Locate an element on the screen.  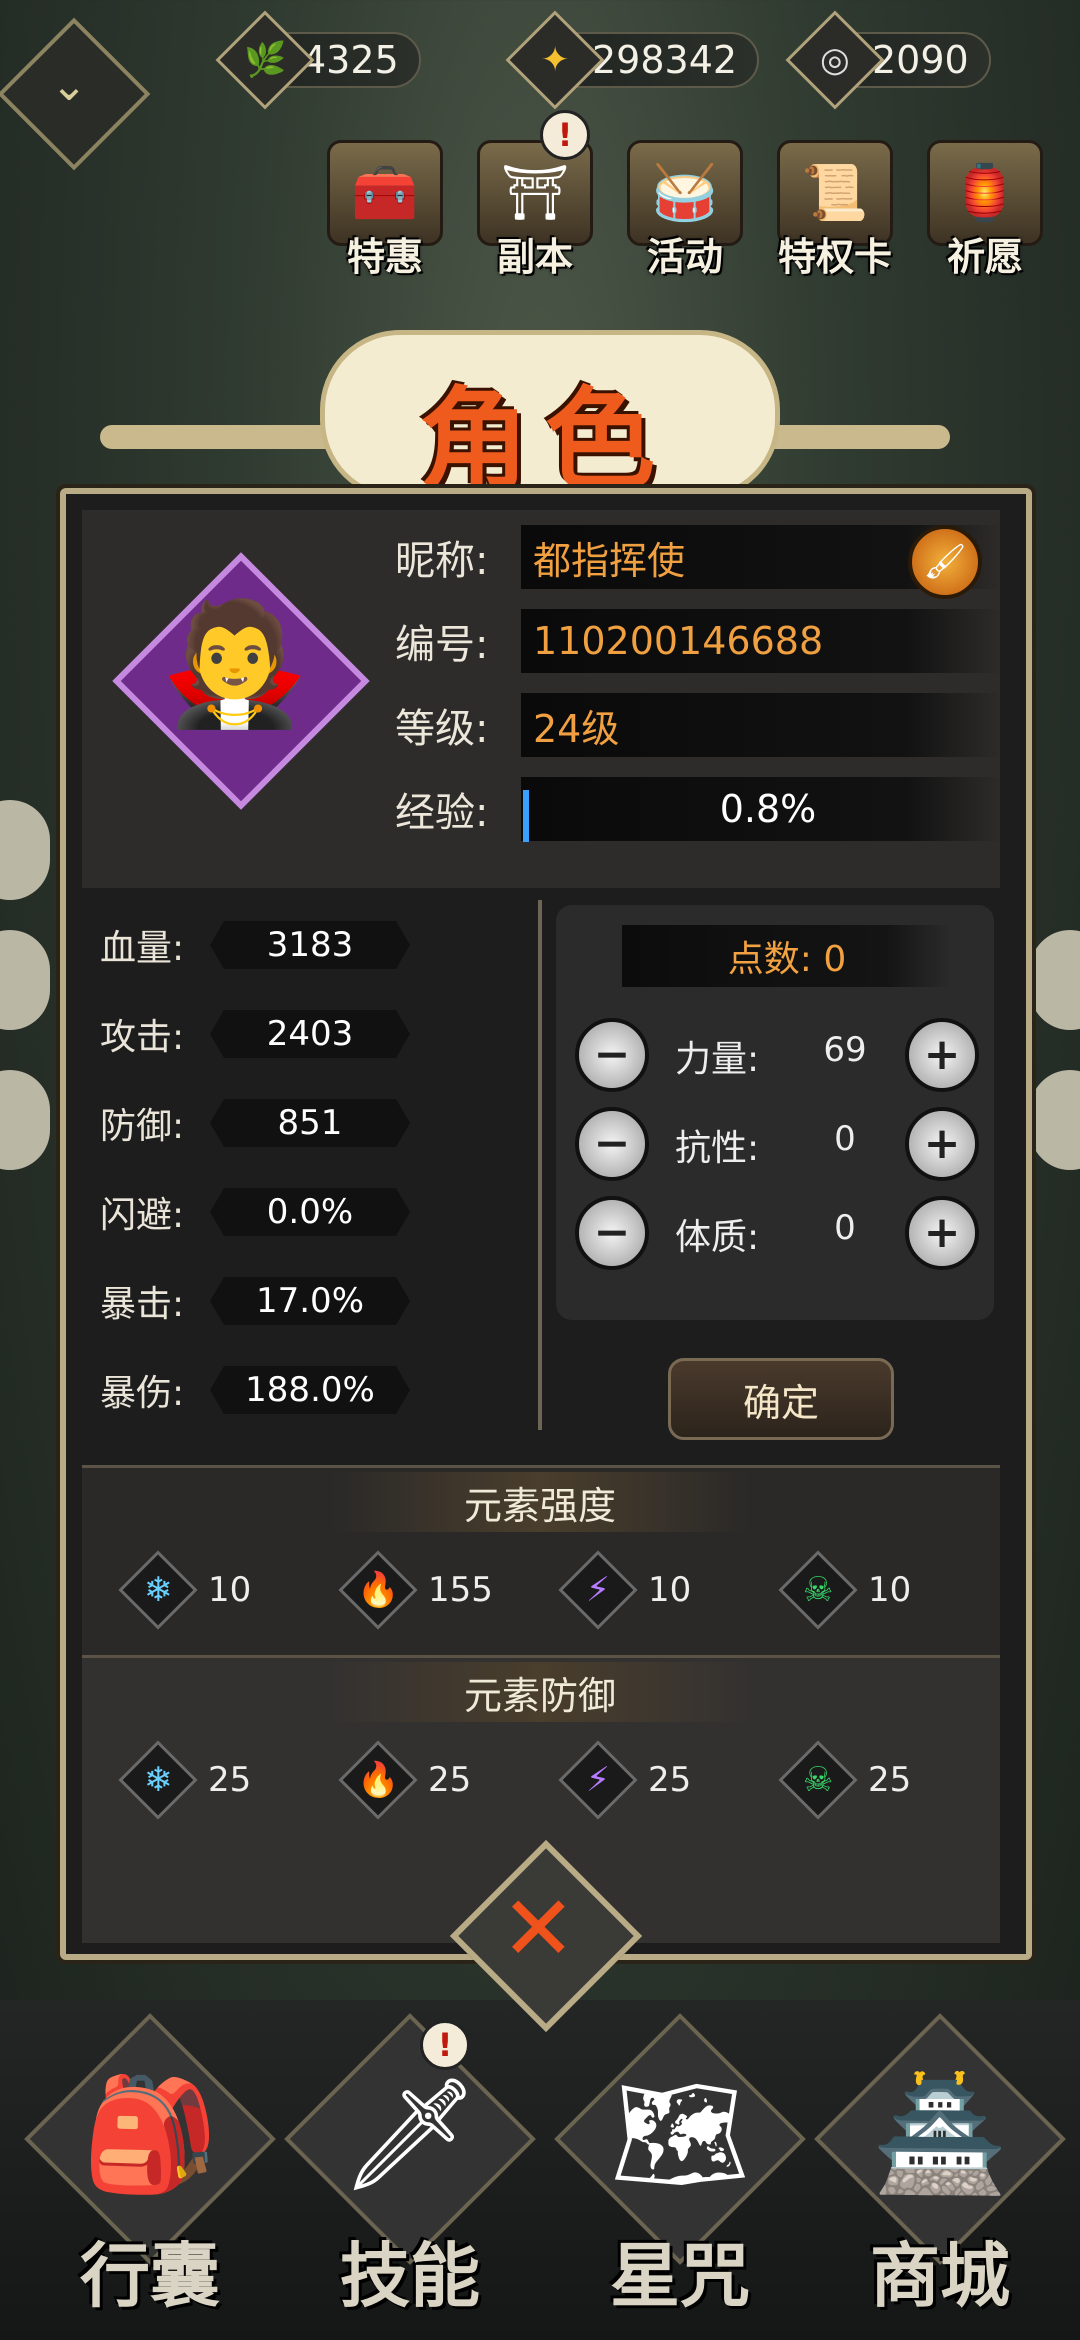
nav-bag: 🎒 行囊 is located at coordinates (150, 2171).